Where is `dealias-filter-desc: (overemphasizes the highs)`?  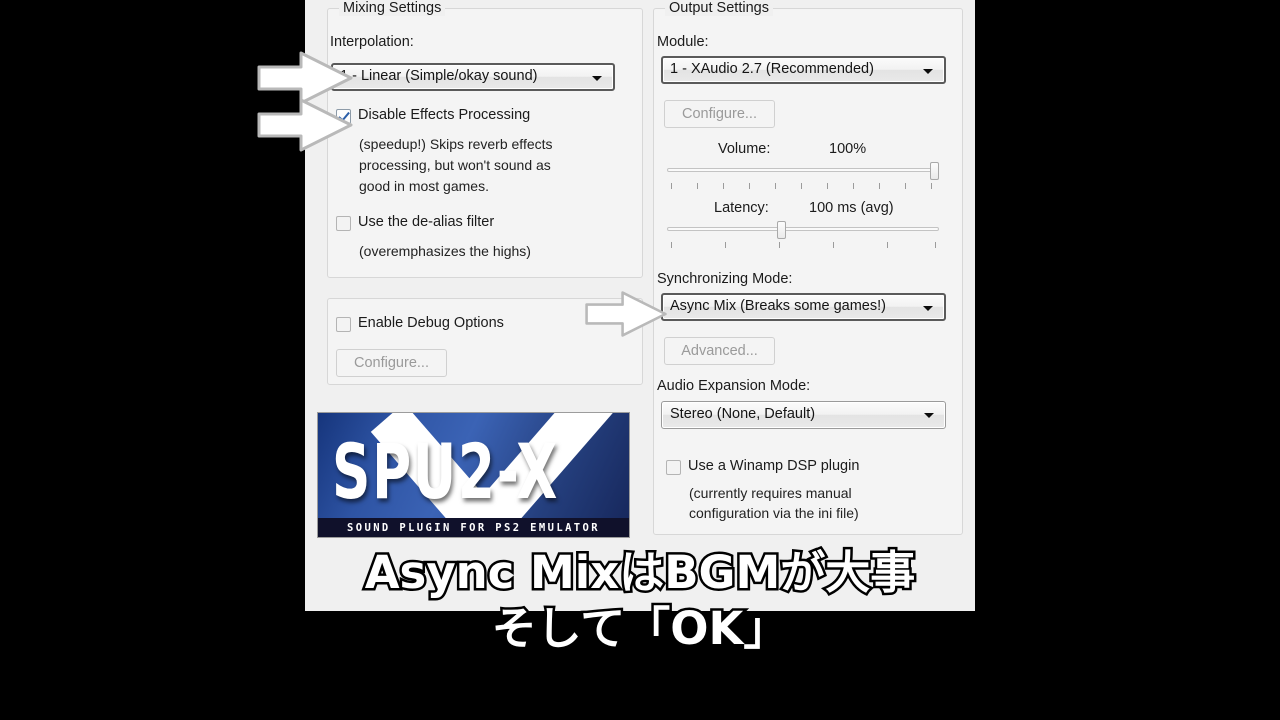 dealias-filter-desc: (overemphasizes the highs) is located at coordinates (445, 251).